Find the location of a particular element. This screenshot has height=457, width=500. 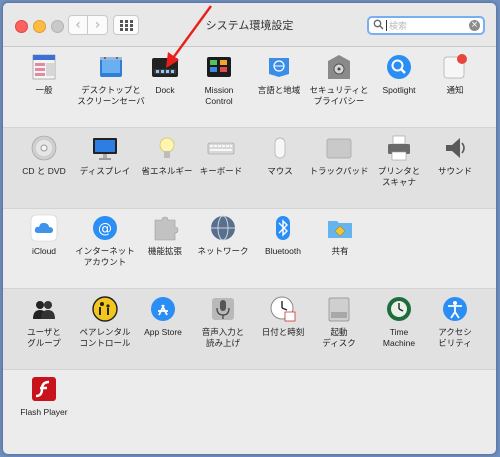

network-icon is located at coordinates (223, 228).